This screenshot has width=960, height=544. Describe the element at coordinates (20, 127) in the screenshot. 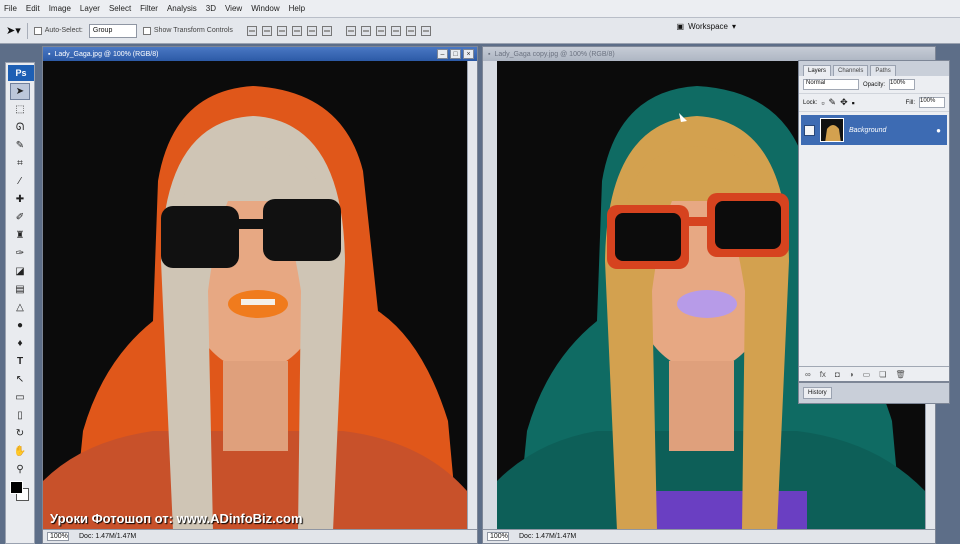

I see `lasso-tool-icon: ᘏ` at that location.